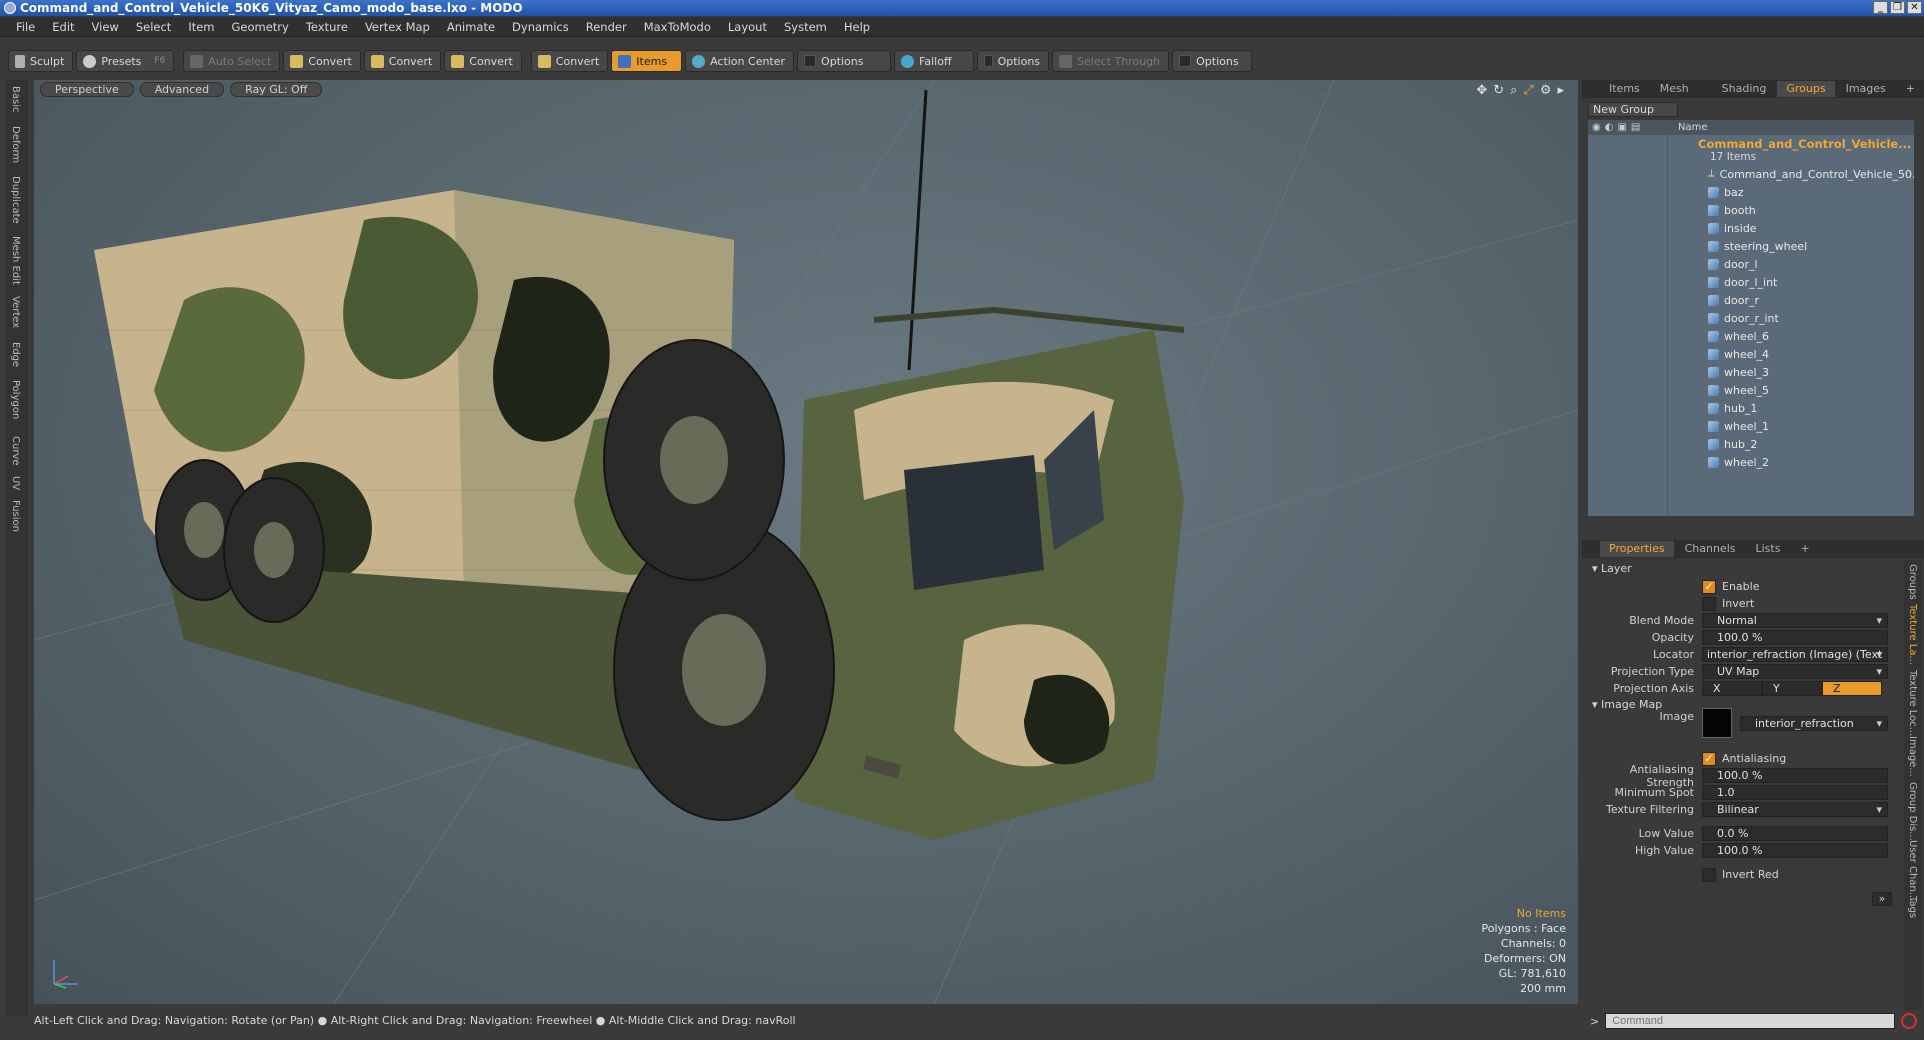 The height and width of the screenshot is (1040, 1924). What do you see at coordinates (41, 61) in the screenshot?
I see `sculpt-button: Sculpt` at bounding box center [41, 61].